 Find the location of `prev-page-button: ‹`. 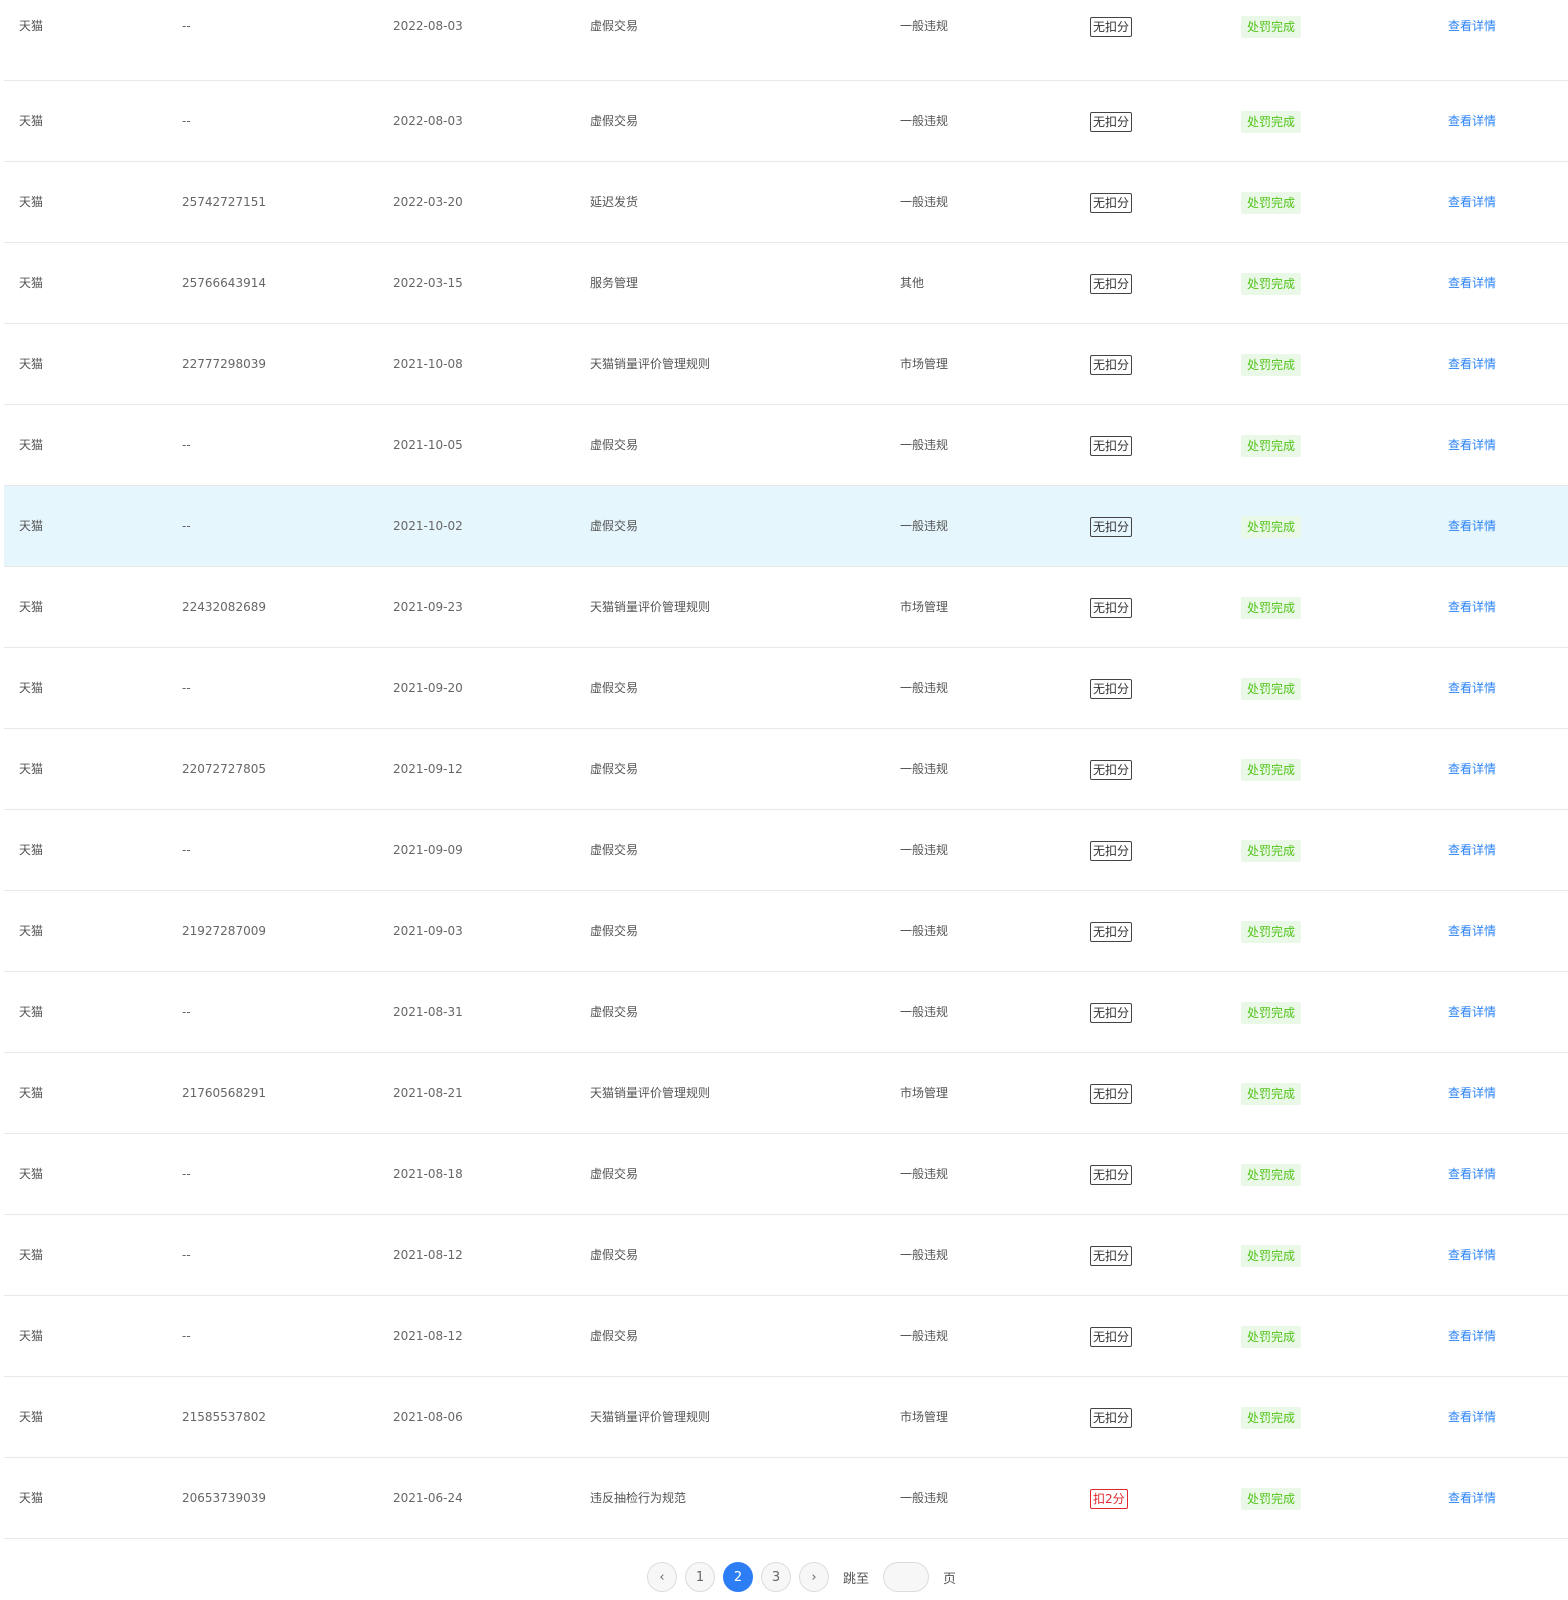

prev-page-button: ‹ is located at coordinates (662, 1577).